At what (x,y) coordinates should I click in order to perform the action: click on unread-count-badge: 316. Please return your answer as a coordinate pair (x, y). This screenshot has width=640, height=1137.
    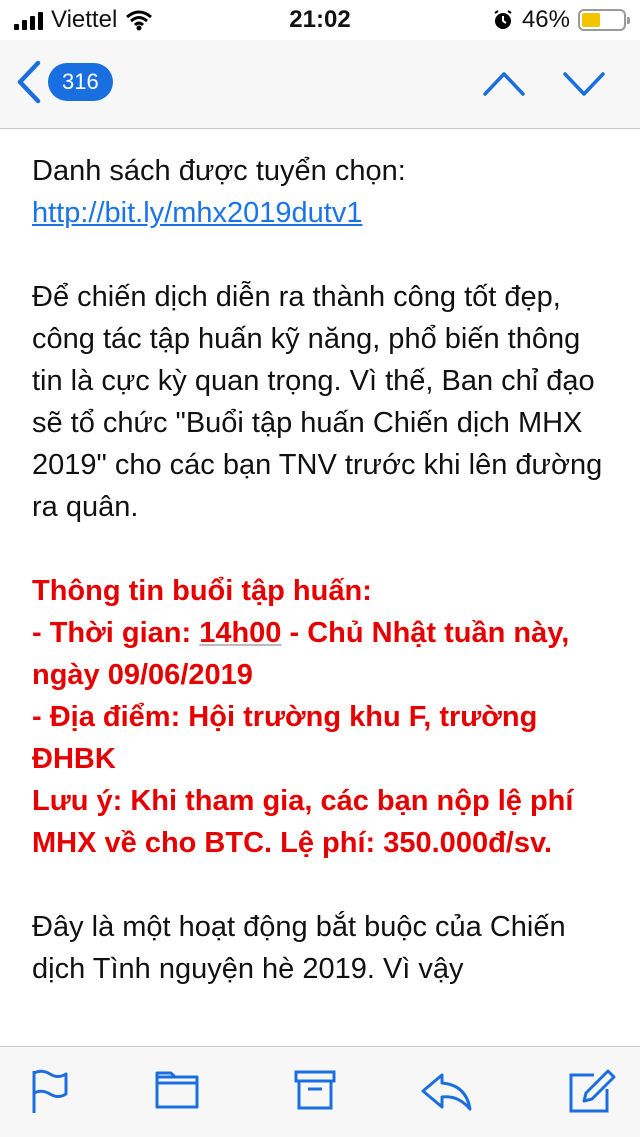
    Looking at the image, I should click on (80, 82).